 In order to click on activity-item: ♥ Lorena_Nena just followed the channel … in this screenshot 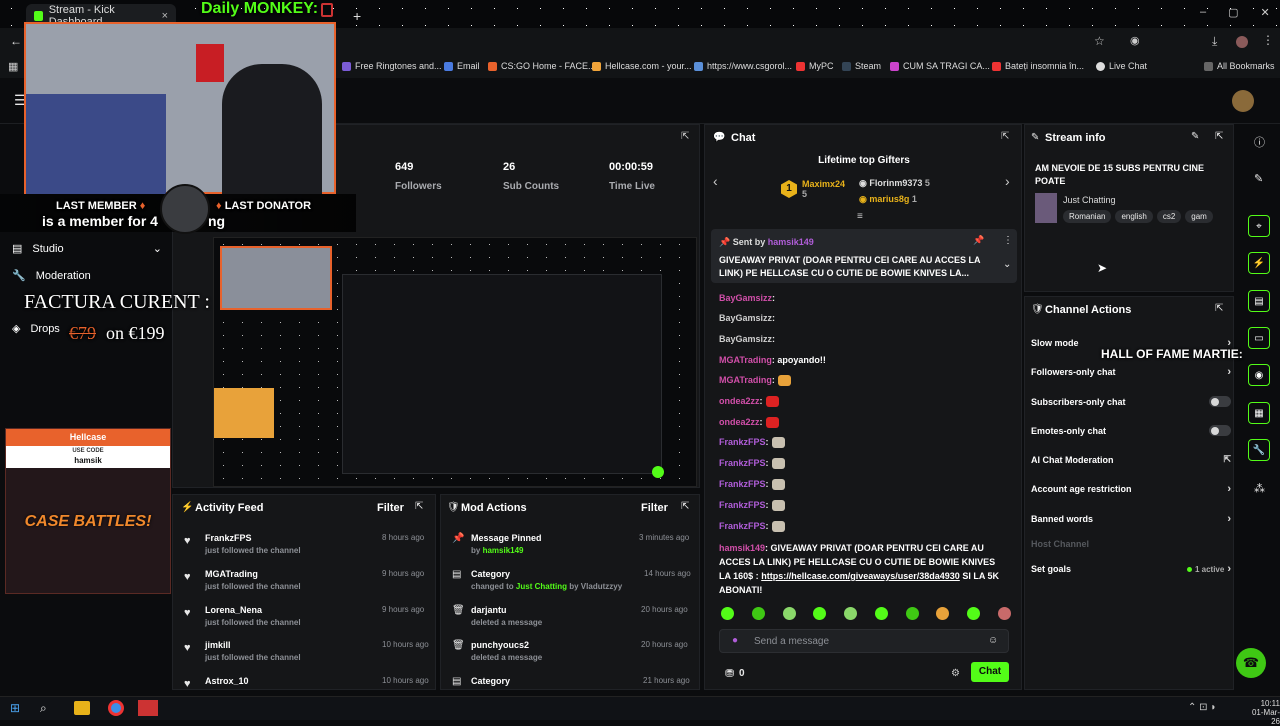, I will do `click(307, 620)`.